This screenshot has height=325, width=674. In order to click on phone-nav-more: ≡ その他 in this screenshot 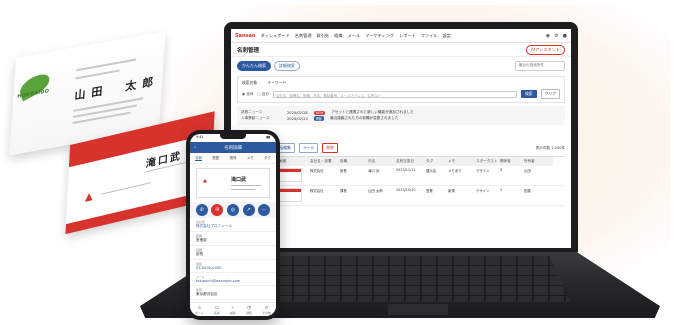, I will do `click(266, 310)`.